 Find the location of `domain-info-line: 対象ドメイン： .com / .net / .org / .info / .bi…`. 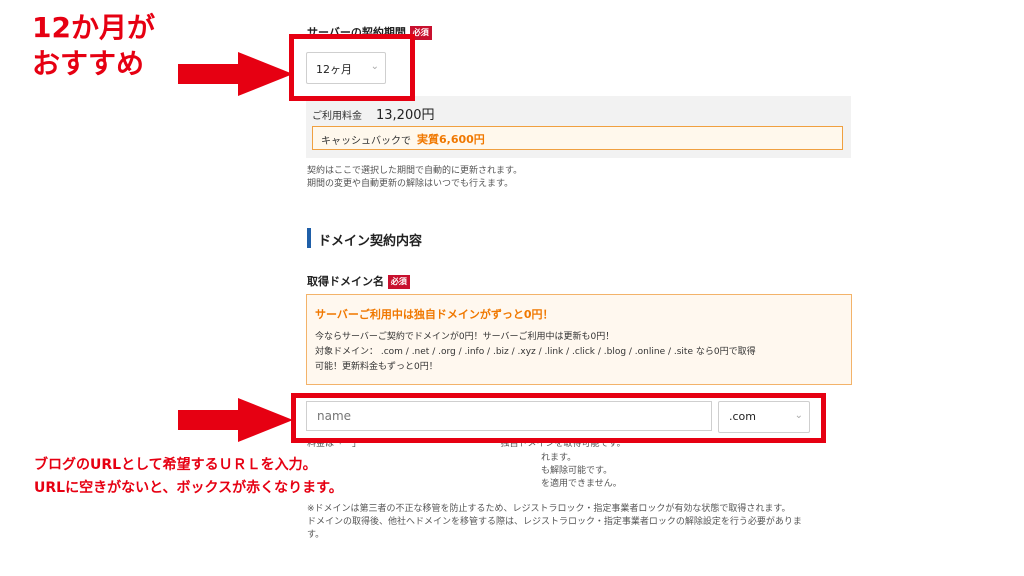

domain-info-line: 対象ドメイン： .com / .net / .org / .info / .bi… is located at coordinates (535, 352).